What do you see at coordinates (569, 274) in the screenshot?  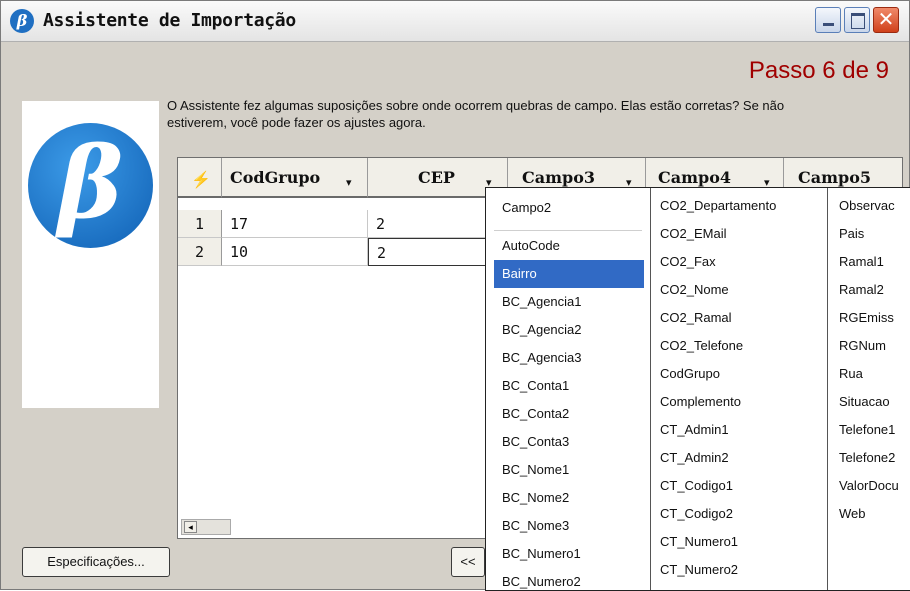 I see `dropdown-item-selected: Bairro` at bounding box center [569, 274].